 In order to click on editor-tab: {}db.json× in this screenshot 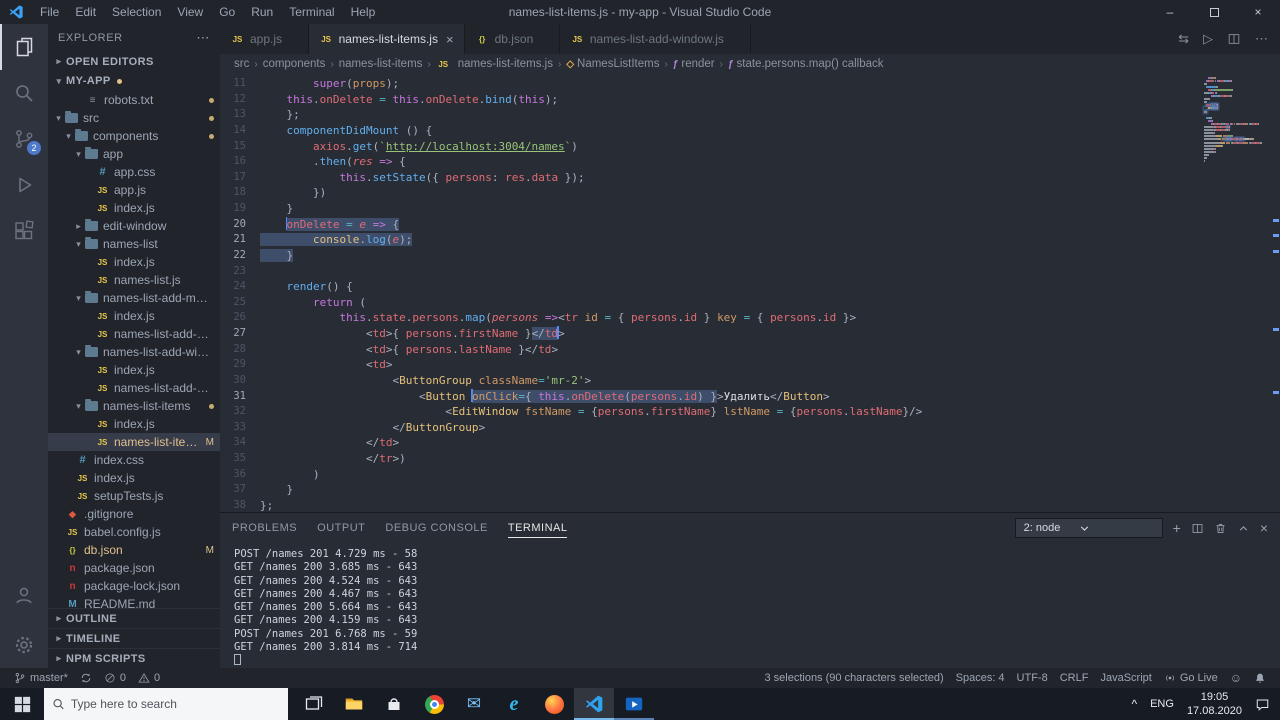, I will do `click(512, 39)`.